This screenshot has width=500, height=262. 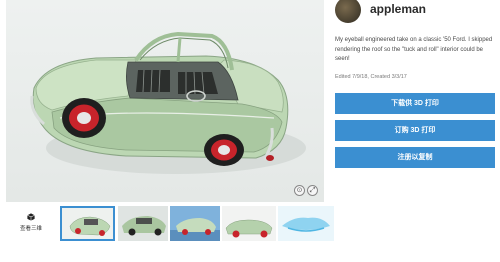 What do you see at coordinates (415, 157) in the screenshot?
I see `register-to-copy-button: 注册以复制` at bounding box center [415, 157].